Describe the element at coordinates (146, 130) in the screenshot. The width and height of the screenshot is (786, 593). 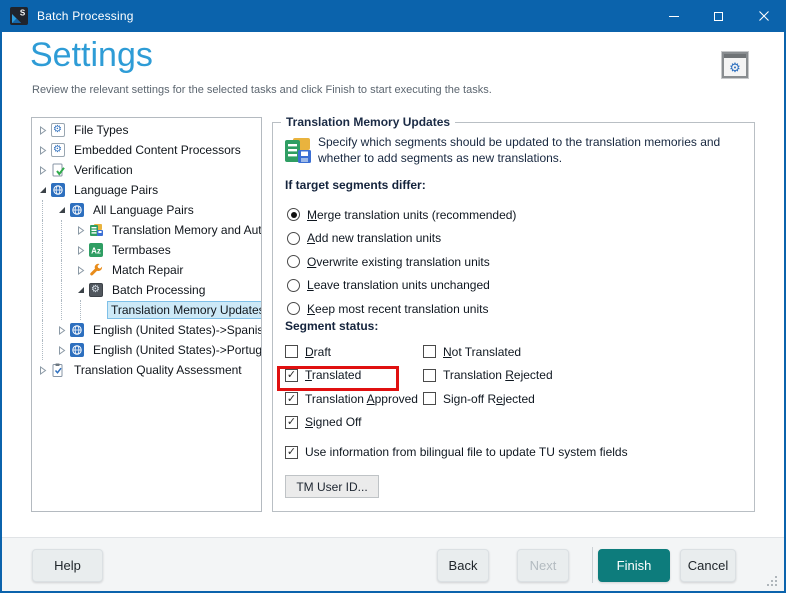
I see `tree-item-file-types: ⚙ File Types` at that location.